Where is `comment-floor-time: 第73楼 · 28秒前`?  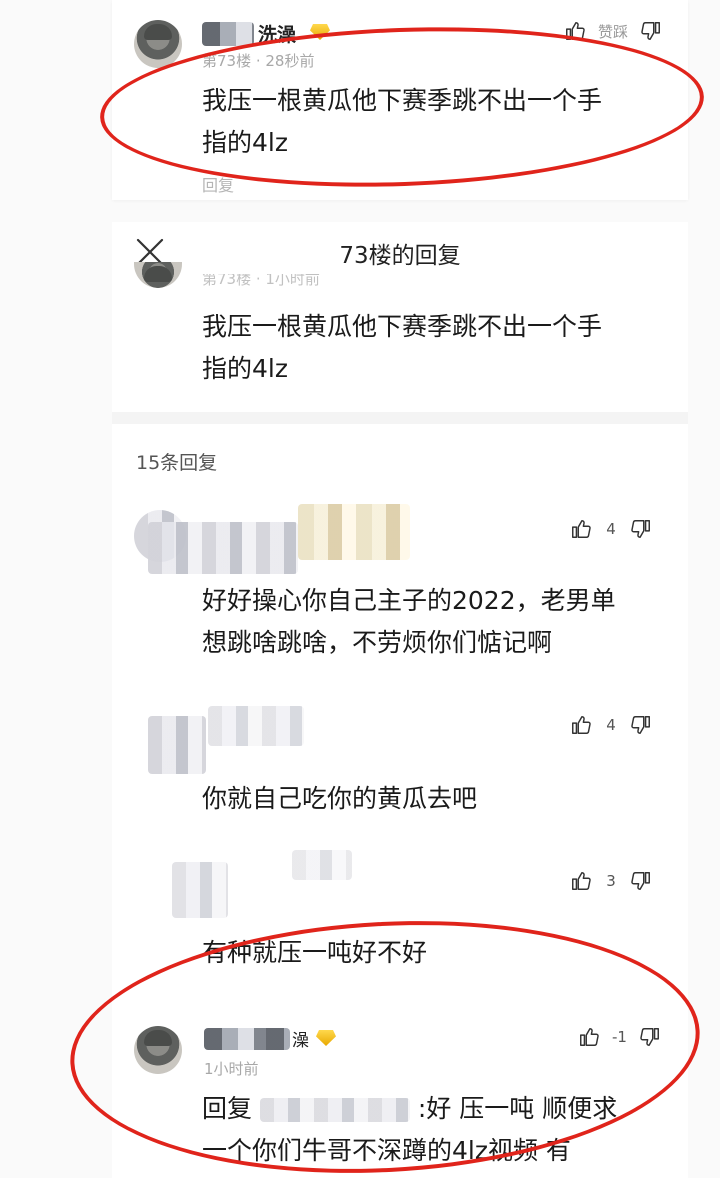
comment-floor-time: 第73楼 · 28秒前 is located at coordinates (258, 61).